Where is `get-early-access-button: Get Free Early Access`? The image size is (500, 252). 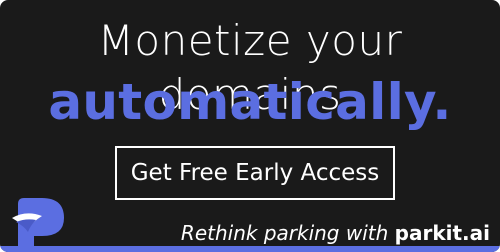
get-early-access-button: Get Free Early Access is located at coordinates (255, 173).